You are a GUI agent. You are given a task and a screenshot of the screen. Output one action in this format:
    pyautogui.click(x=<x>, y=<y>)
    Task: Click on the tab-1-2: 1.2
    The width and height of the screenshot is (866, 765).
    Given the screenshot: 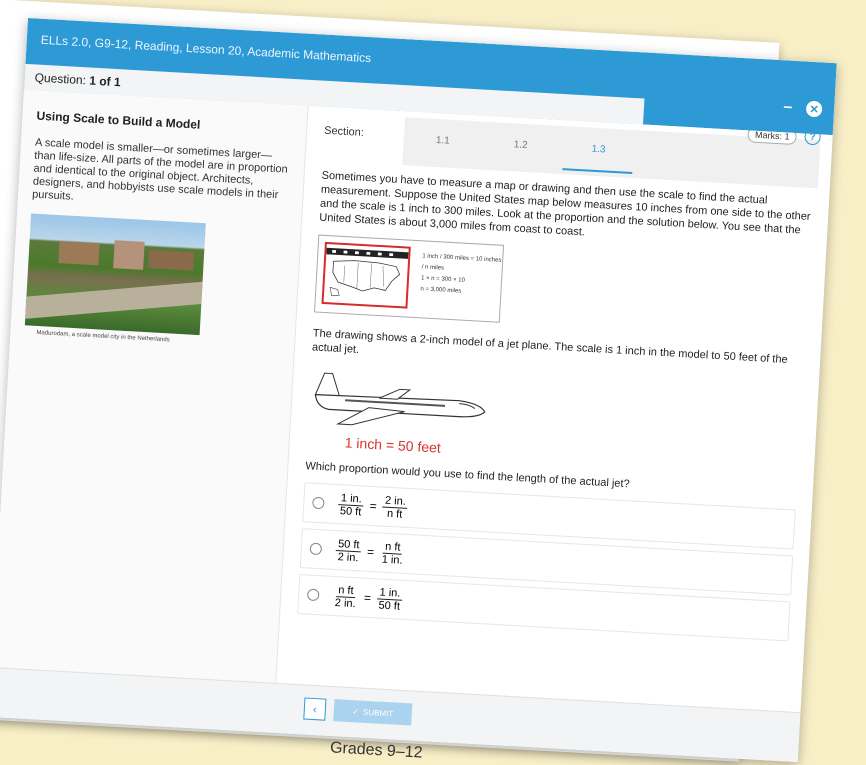 What is the action you would take?
    pyautogui.click(x=520, y=148)
    